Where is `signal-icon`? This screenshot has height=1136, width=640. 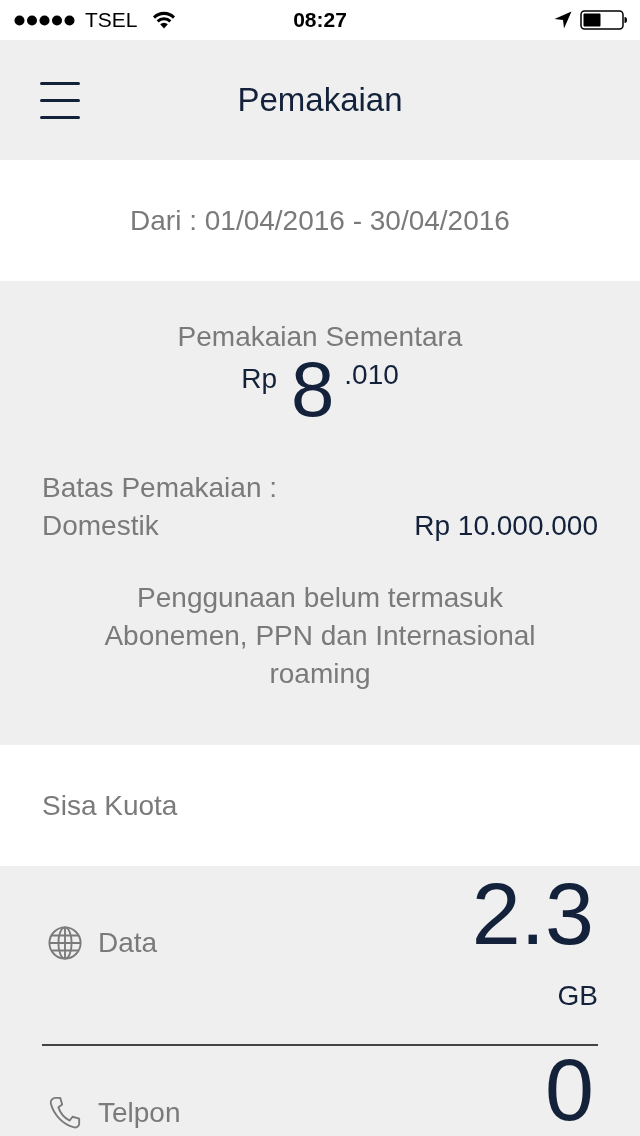
signal-icon is located at coordinates (44, 20).